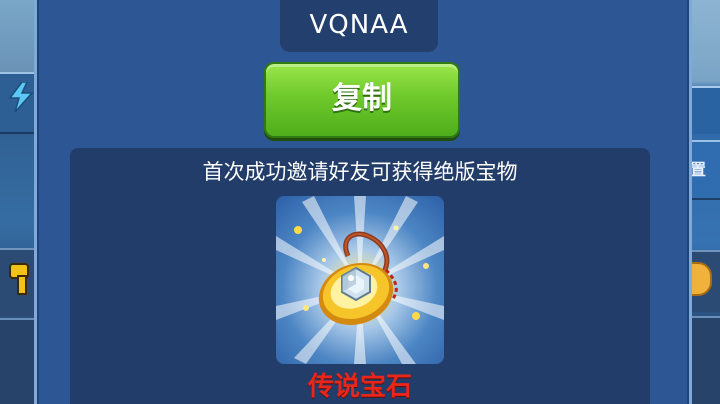  Describe the element at coordinates (359, 387) in the screenshot. I see `reward-item-name: 传说宝石` at that location.